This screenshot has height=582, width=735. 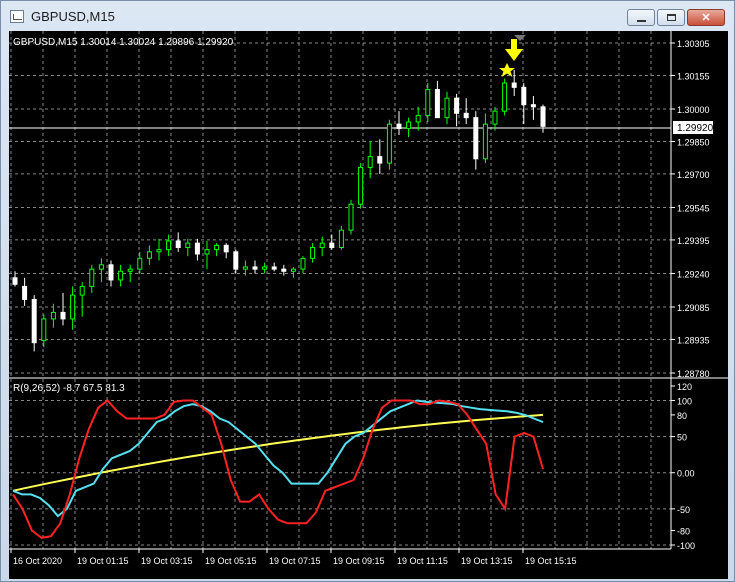 What do you see at coordinates (684, 401) in the screenshot?
I see `indicator-tick-label: 100` at bounding box center [684, 401].